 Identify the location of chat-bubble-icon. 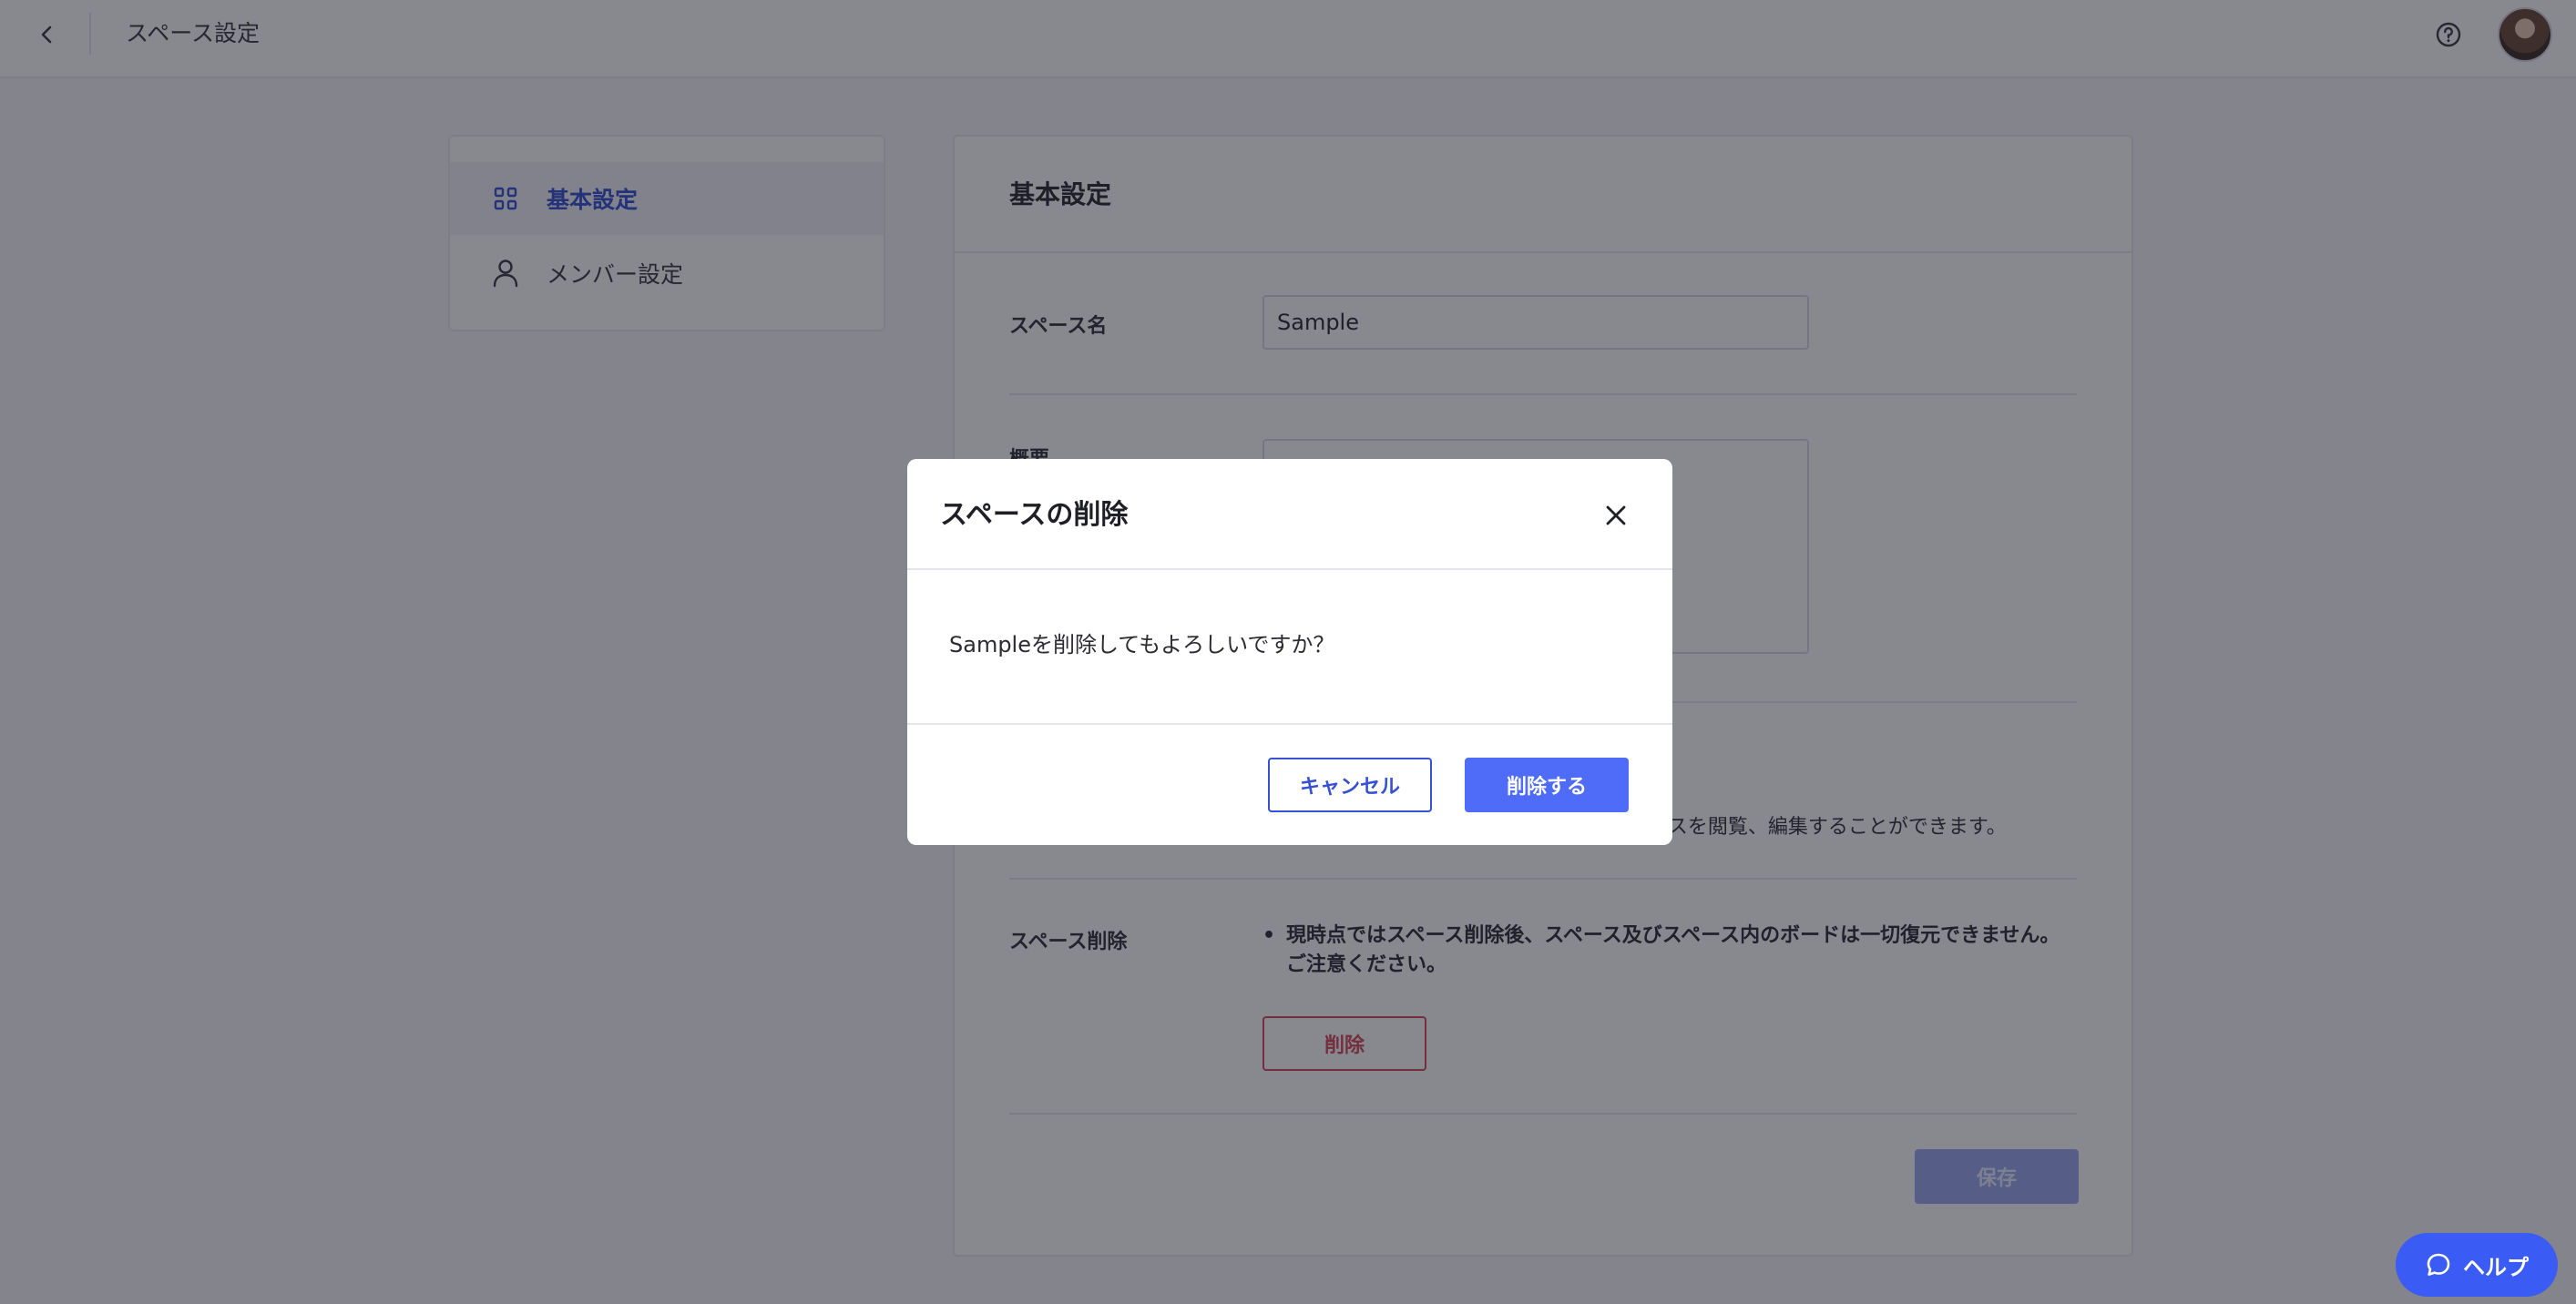
(2438, 1264).